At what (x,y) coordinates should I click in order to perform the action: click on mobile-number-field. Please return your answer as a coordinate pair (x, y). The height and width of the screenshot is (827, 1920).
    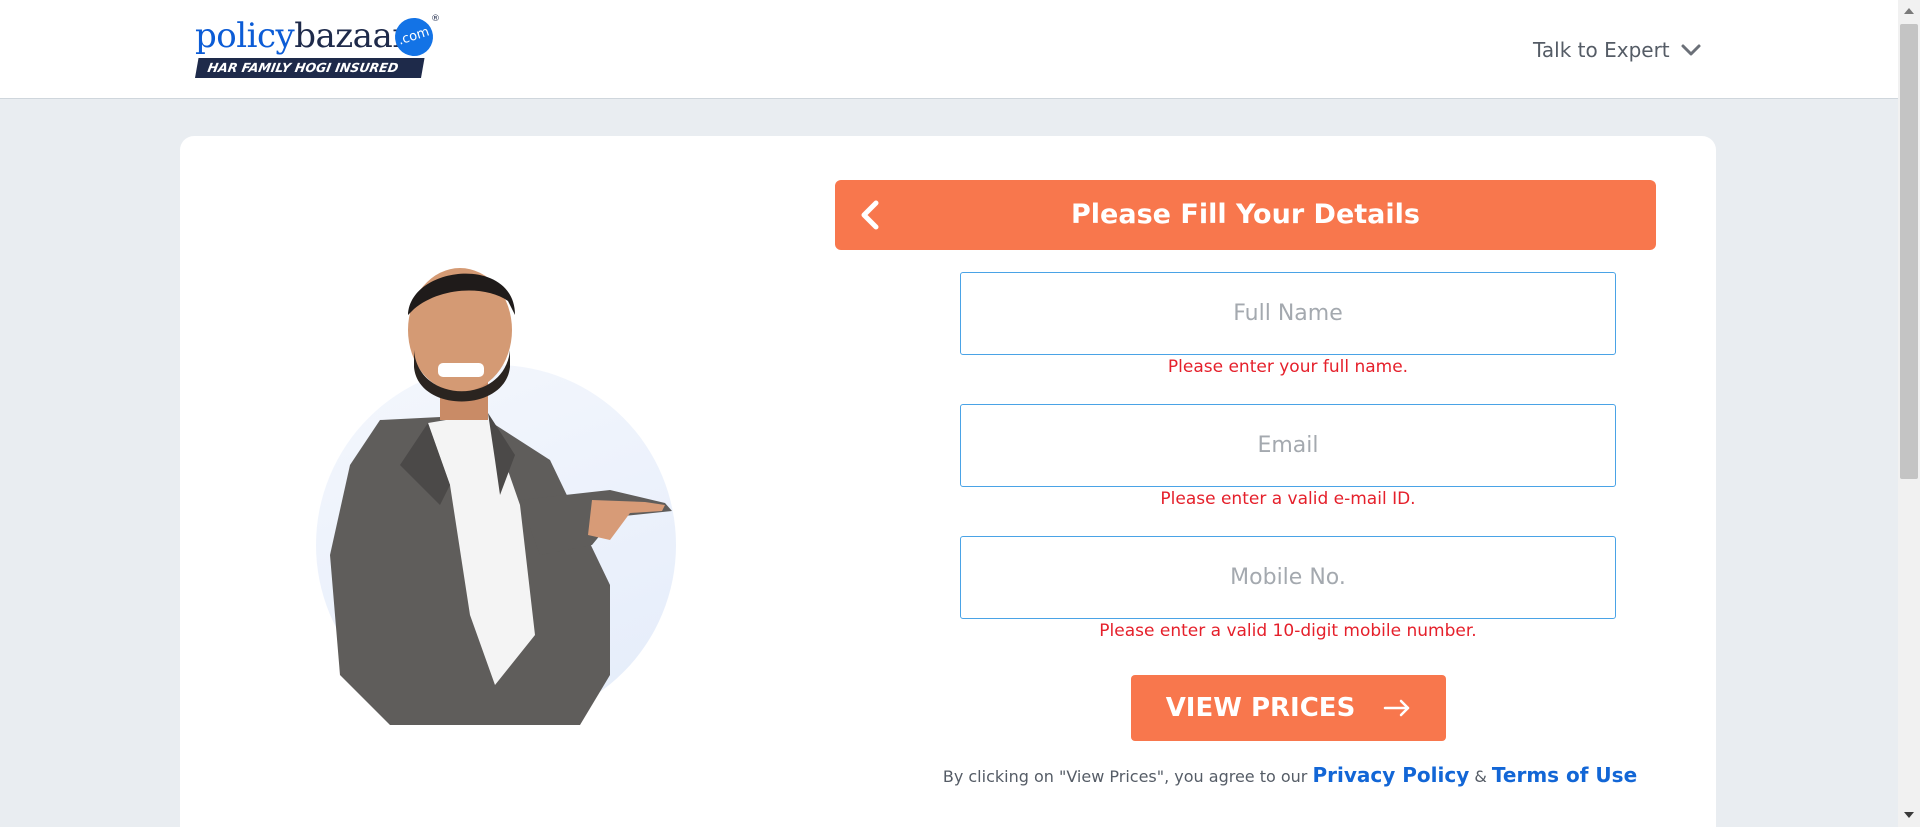
    Looking at the image, I should click on (1288, 577).